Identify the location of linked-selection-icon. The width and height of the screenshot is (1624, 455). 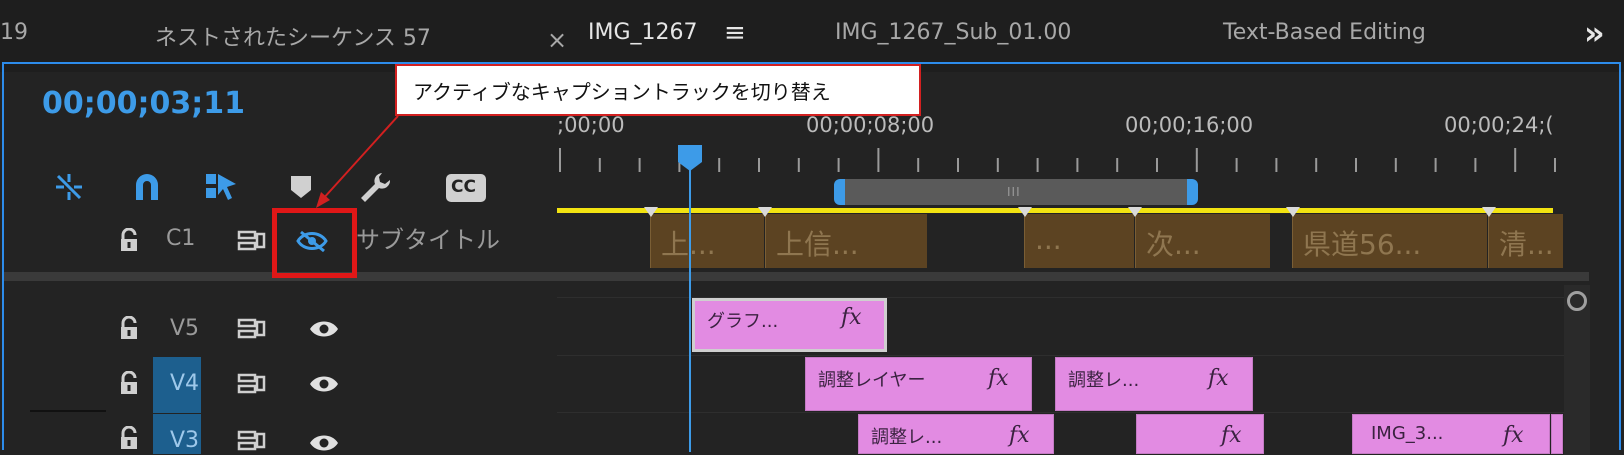
(221, 187).